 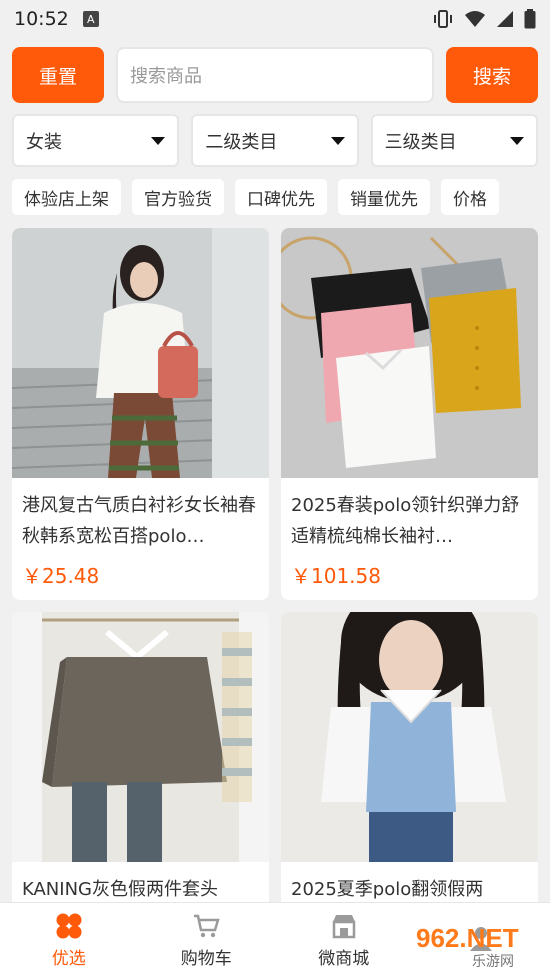 What do you see at coordinates (68, 958) in the screenshot?
I see `tab-label: 优选` at bounding box center [68, 958].